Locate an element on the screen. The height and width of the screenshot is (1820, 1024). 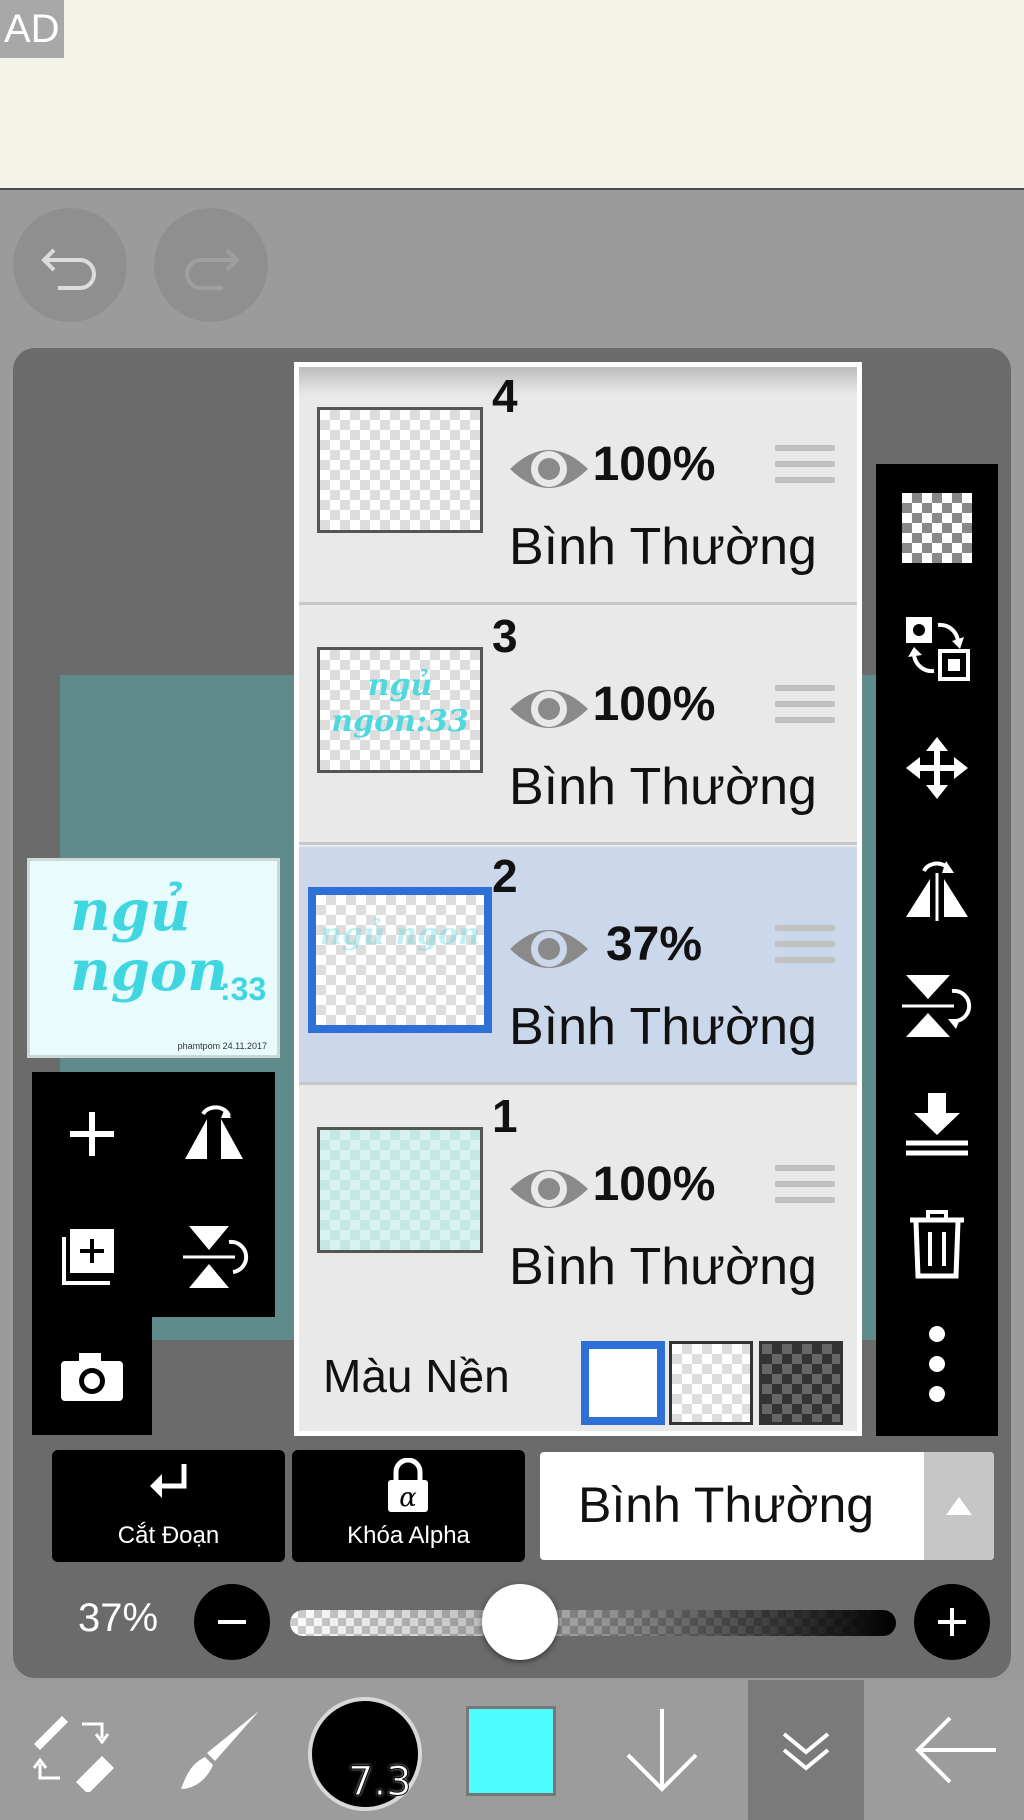
flip-horizontal-button is located at coordinates (214, 1134).